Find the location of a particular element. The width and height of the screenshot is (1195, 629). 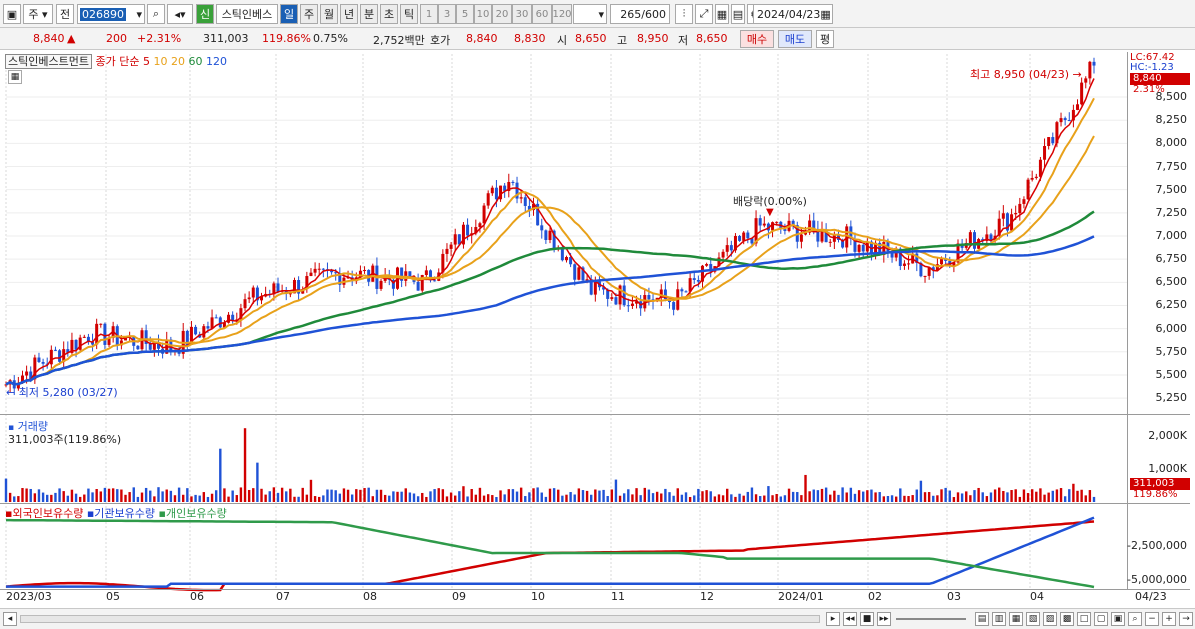

grid-icon: ▦ is located at coordinates (722, 14).